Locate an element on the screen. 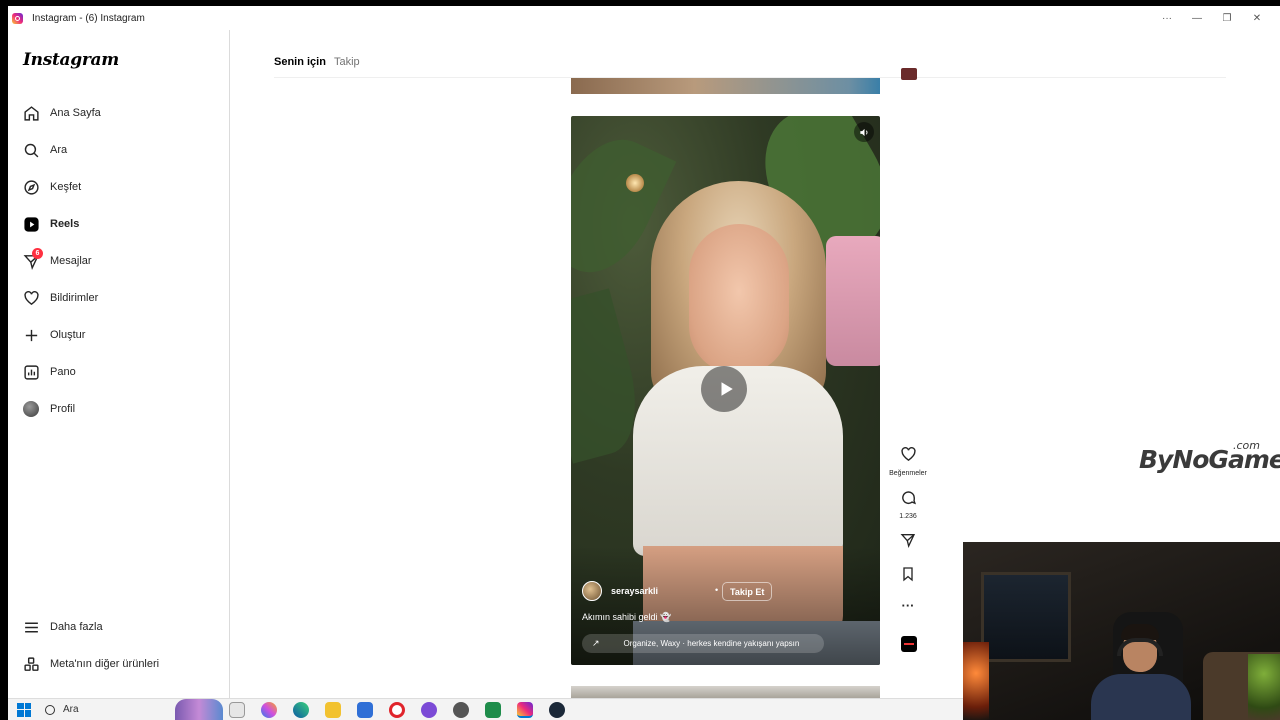 The width and height of the screenshot is (1280, 720). task-view-icon is located at coordinates (237, 709).